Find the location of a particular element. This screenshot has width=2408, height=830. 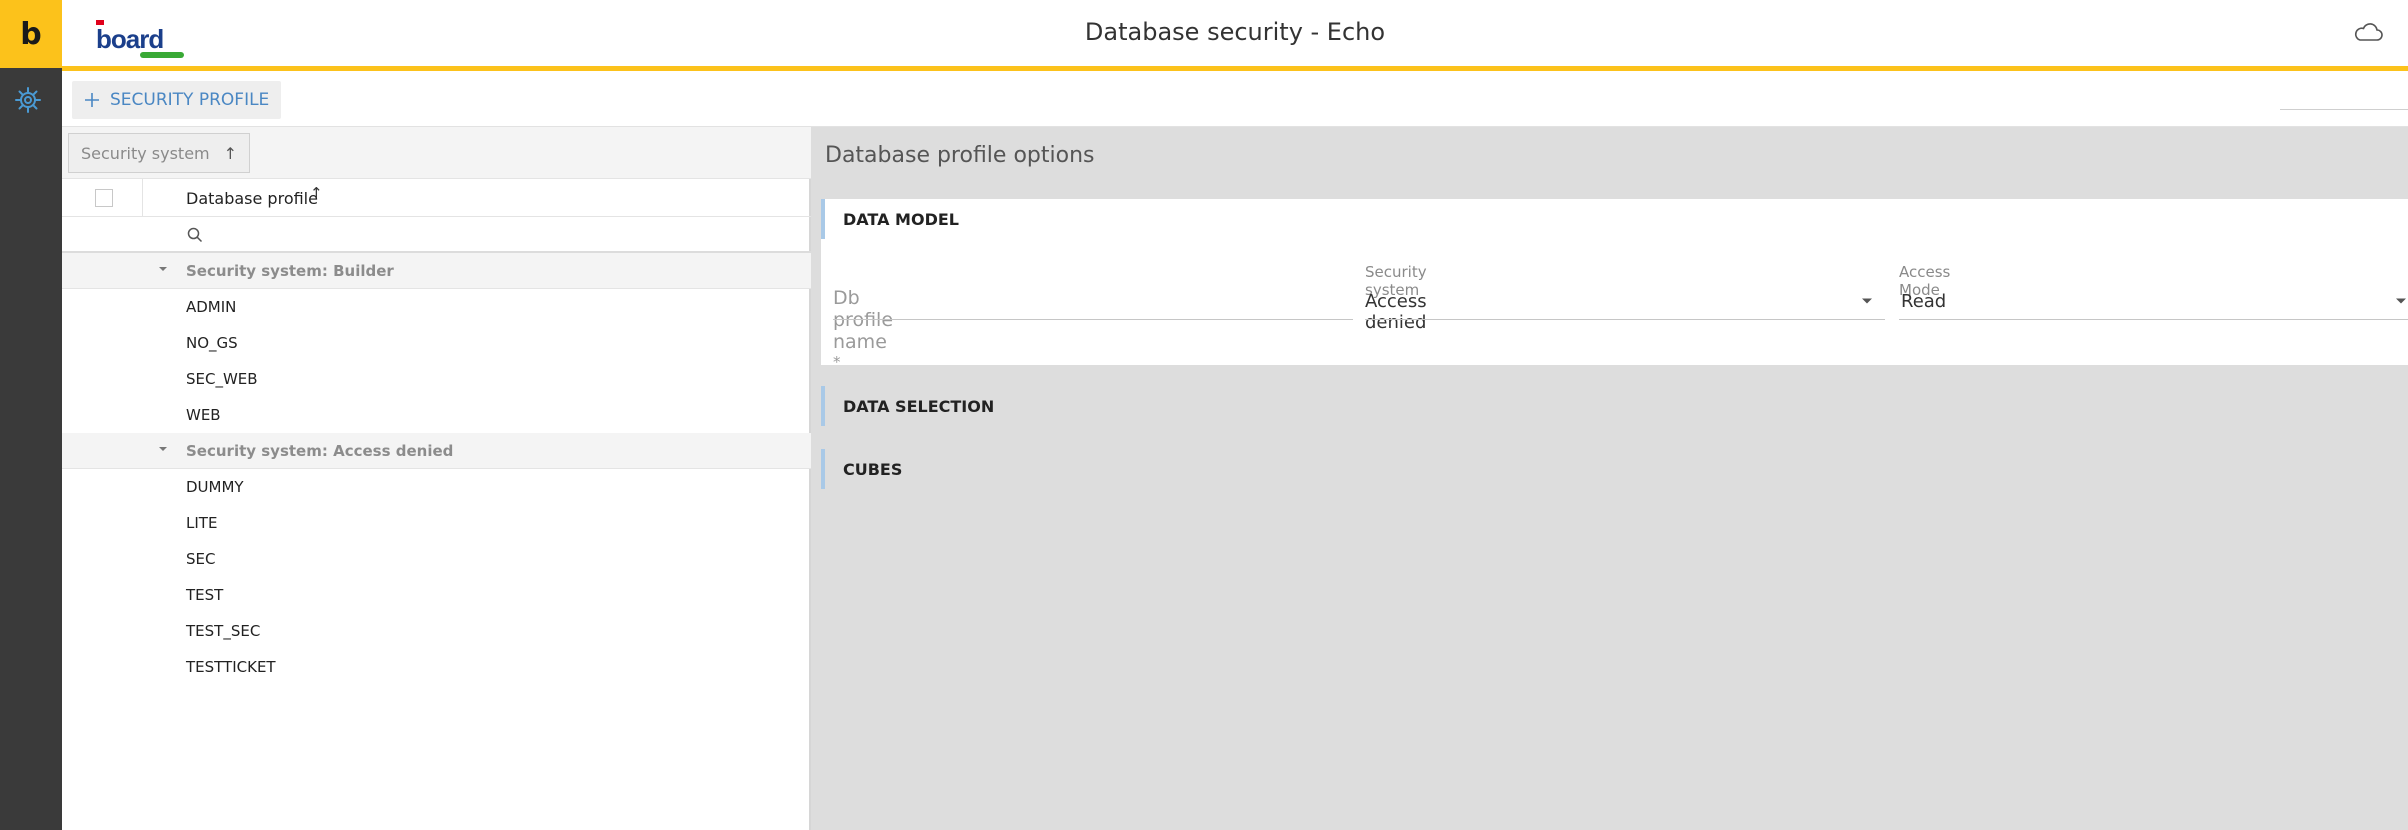

list-item: DUMMY is located at coordinates (436, 487).